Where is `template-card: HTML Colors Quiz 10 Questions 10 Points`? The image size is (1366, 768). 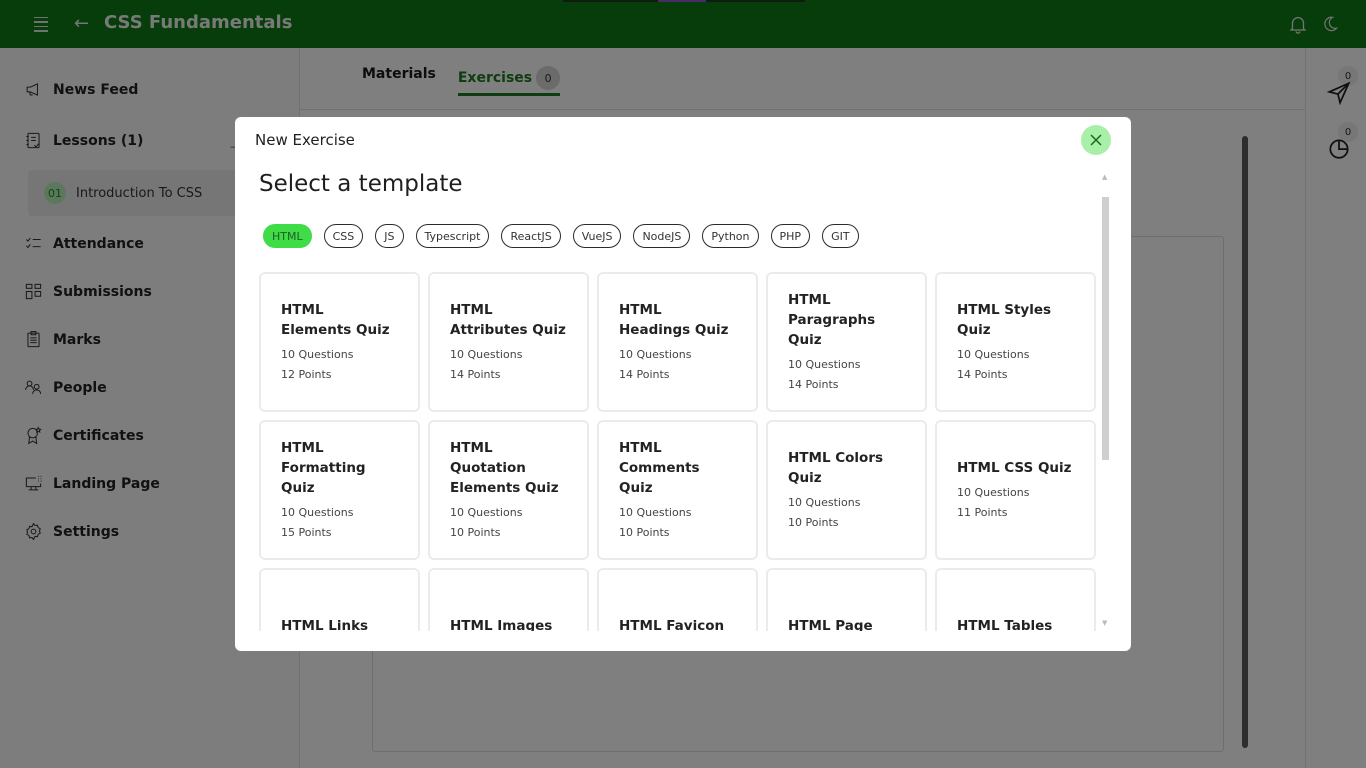
template-card: HTML Colors Quiz 10 Questions 10 Points is located at coordinates (846, 490).